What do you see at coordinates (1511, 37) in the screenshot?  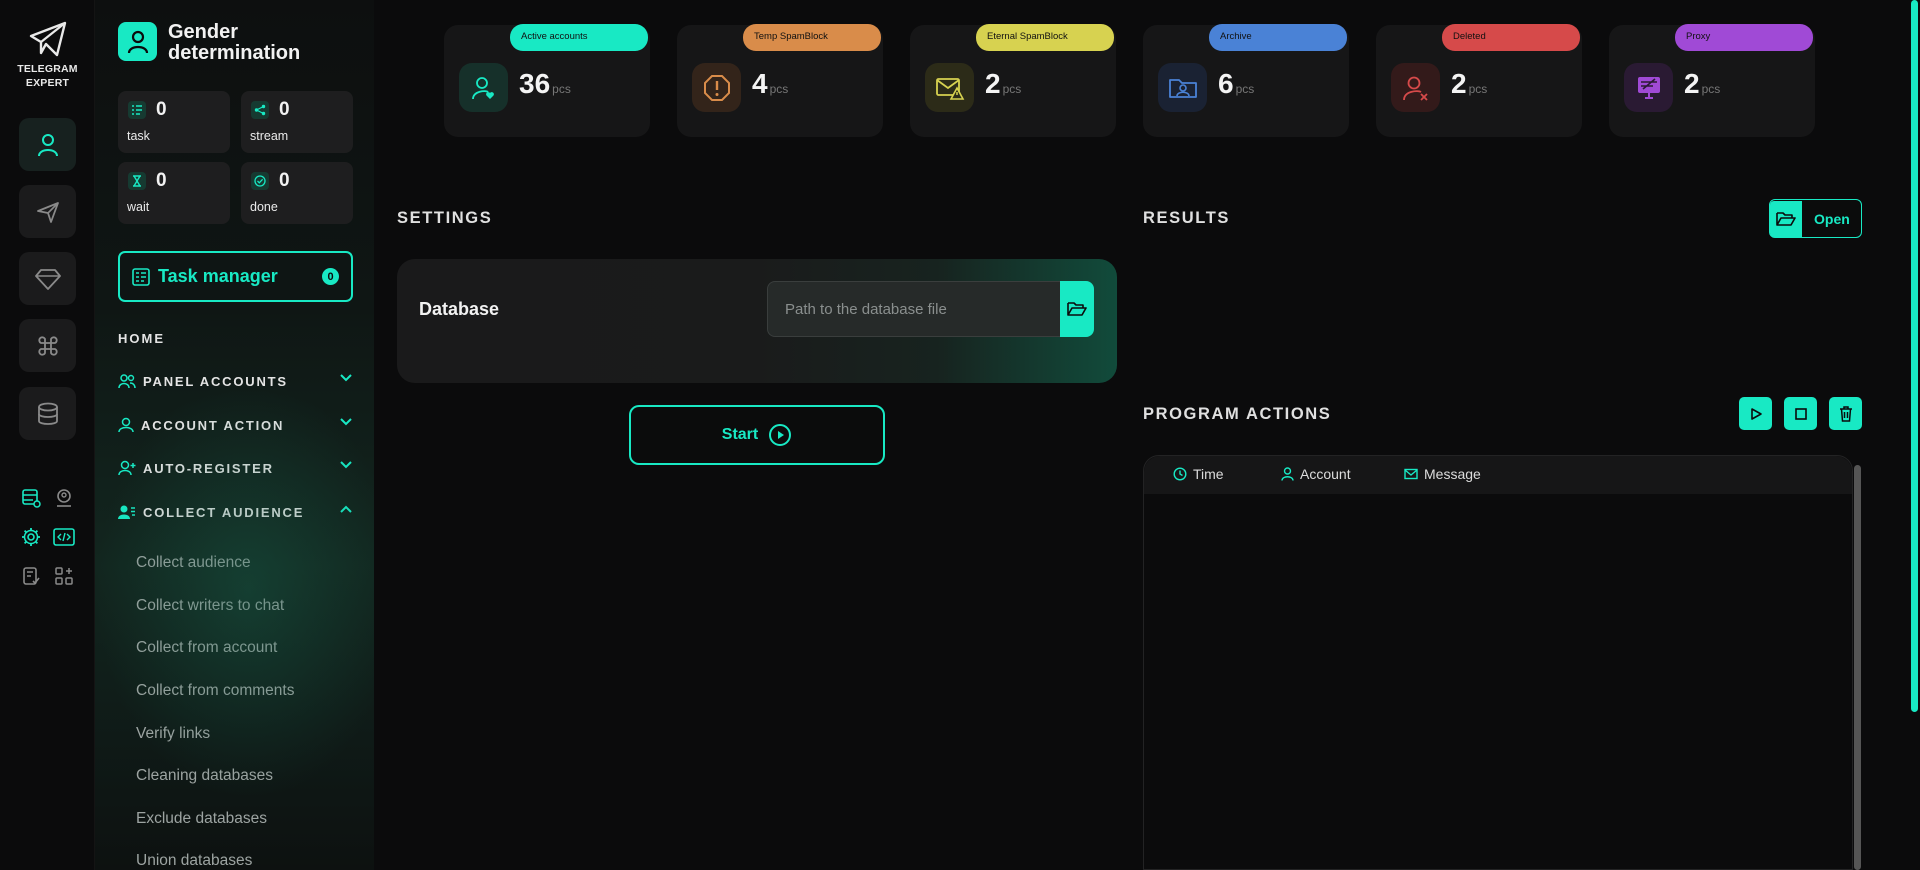 I see `card-deleted-label: Deleted` at bounding box center [1511, 37].